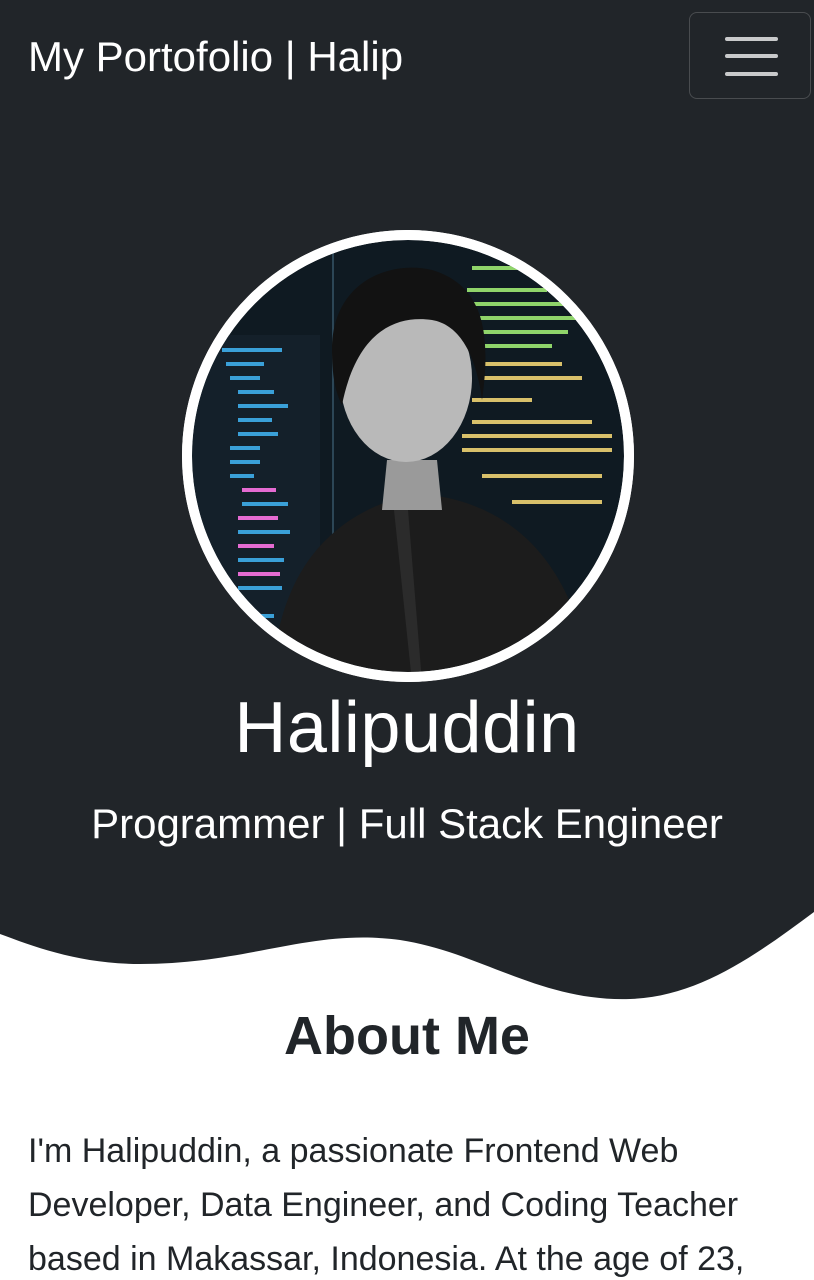 This screenshot has height=1280, width=814. What do you see at coordinates (407, 1036) in the screenshot?
I see `about-title: About Me` at bounding box center [407, 1036].